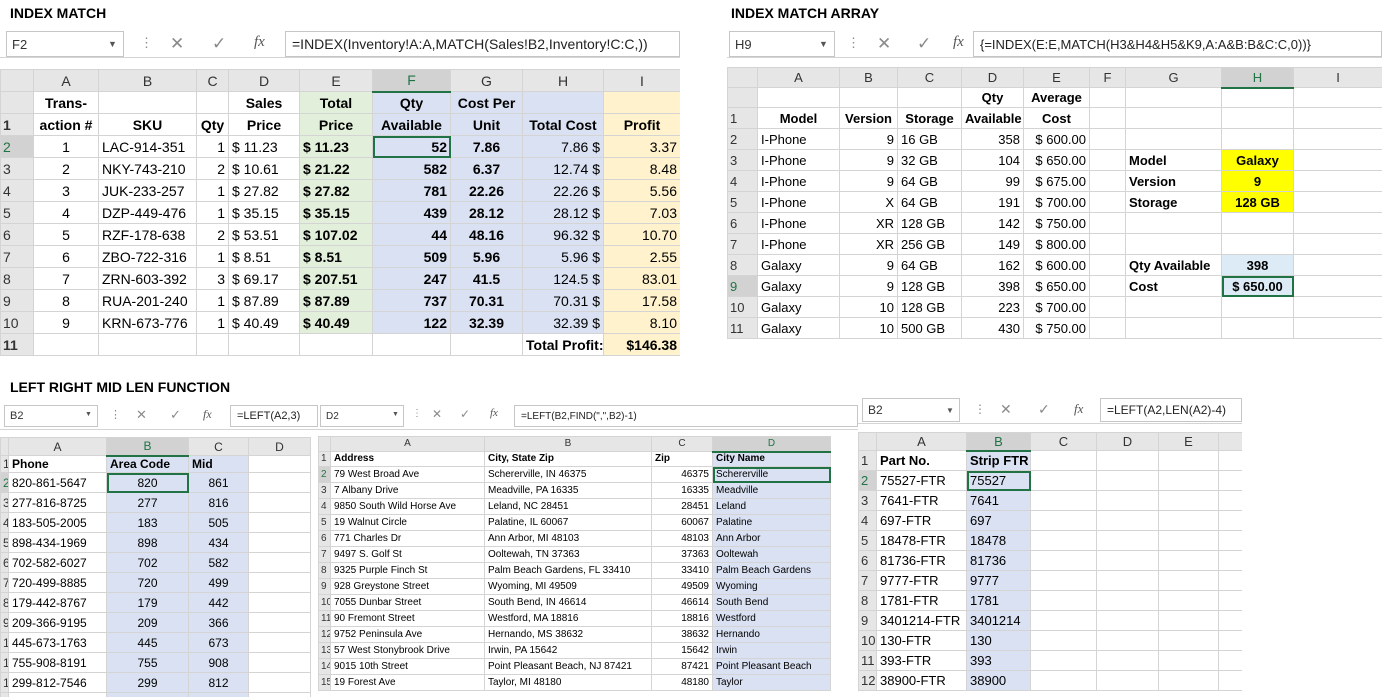 The height and width of the screenshot is (697, 1382). What do you see at coordinates (771, 522) in the screenshot?
I see `cell: Palatine` at bounding box center [771, 522].